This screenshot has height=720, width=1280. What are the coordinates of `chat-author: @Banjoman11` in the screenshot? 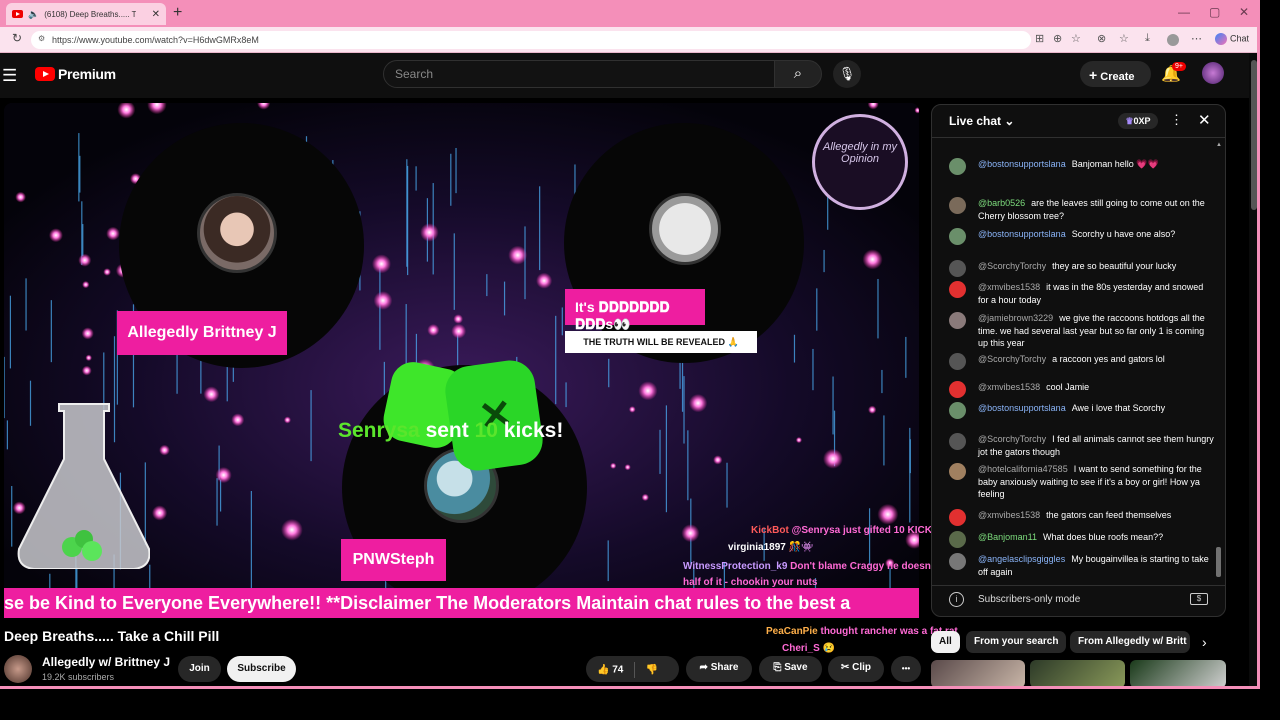 It's located at (1007, 537).